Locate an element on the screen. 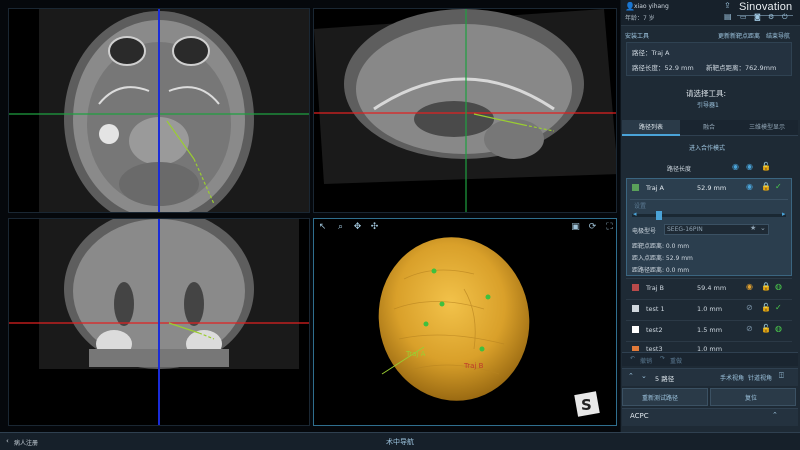 Image resolution: width=800 pixels, height=450 pixels. expand-down-icon: ⌄ is located at coordinates (644, 376).